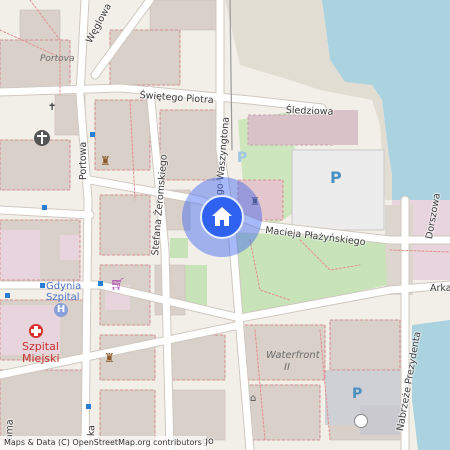 This screenshot has height=450, width=450. Describe the element at coordinates (440, 288) in the screenshot. I see `street-label-arka: Arka` at that location.